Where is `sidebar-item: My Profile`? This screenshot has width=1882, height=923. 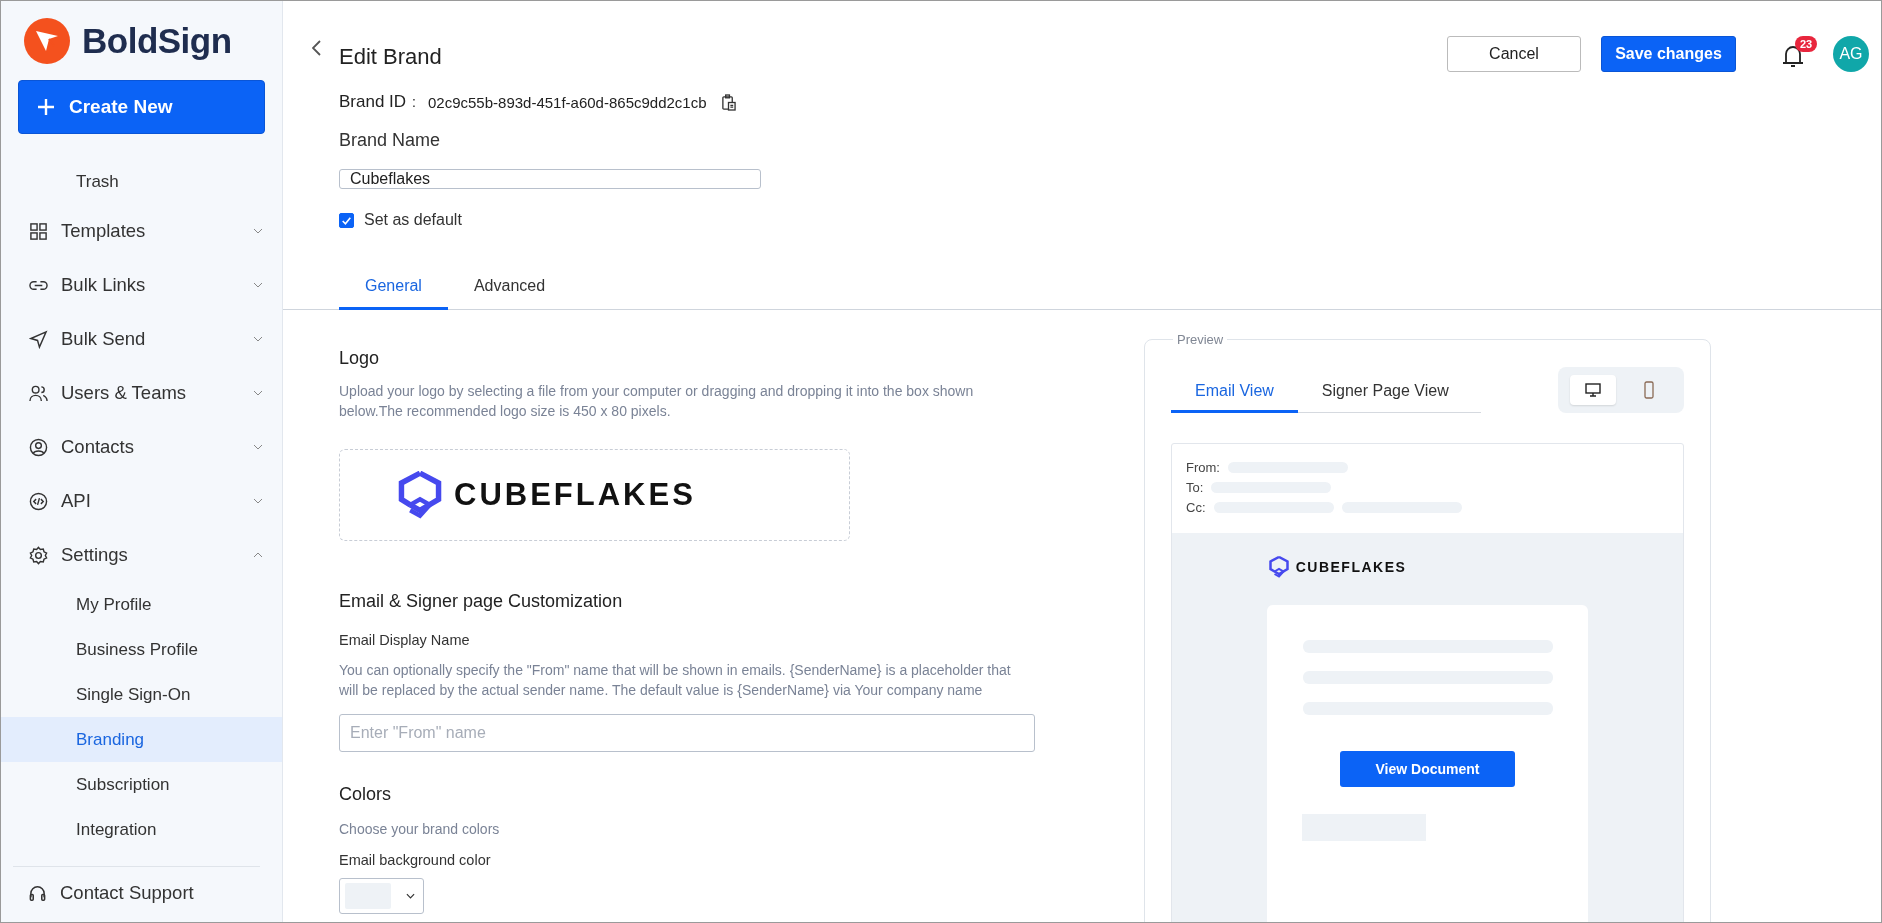 sidebar-item: My Profile is located at coordinates (141, 604).